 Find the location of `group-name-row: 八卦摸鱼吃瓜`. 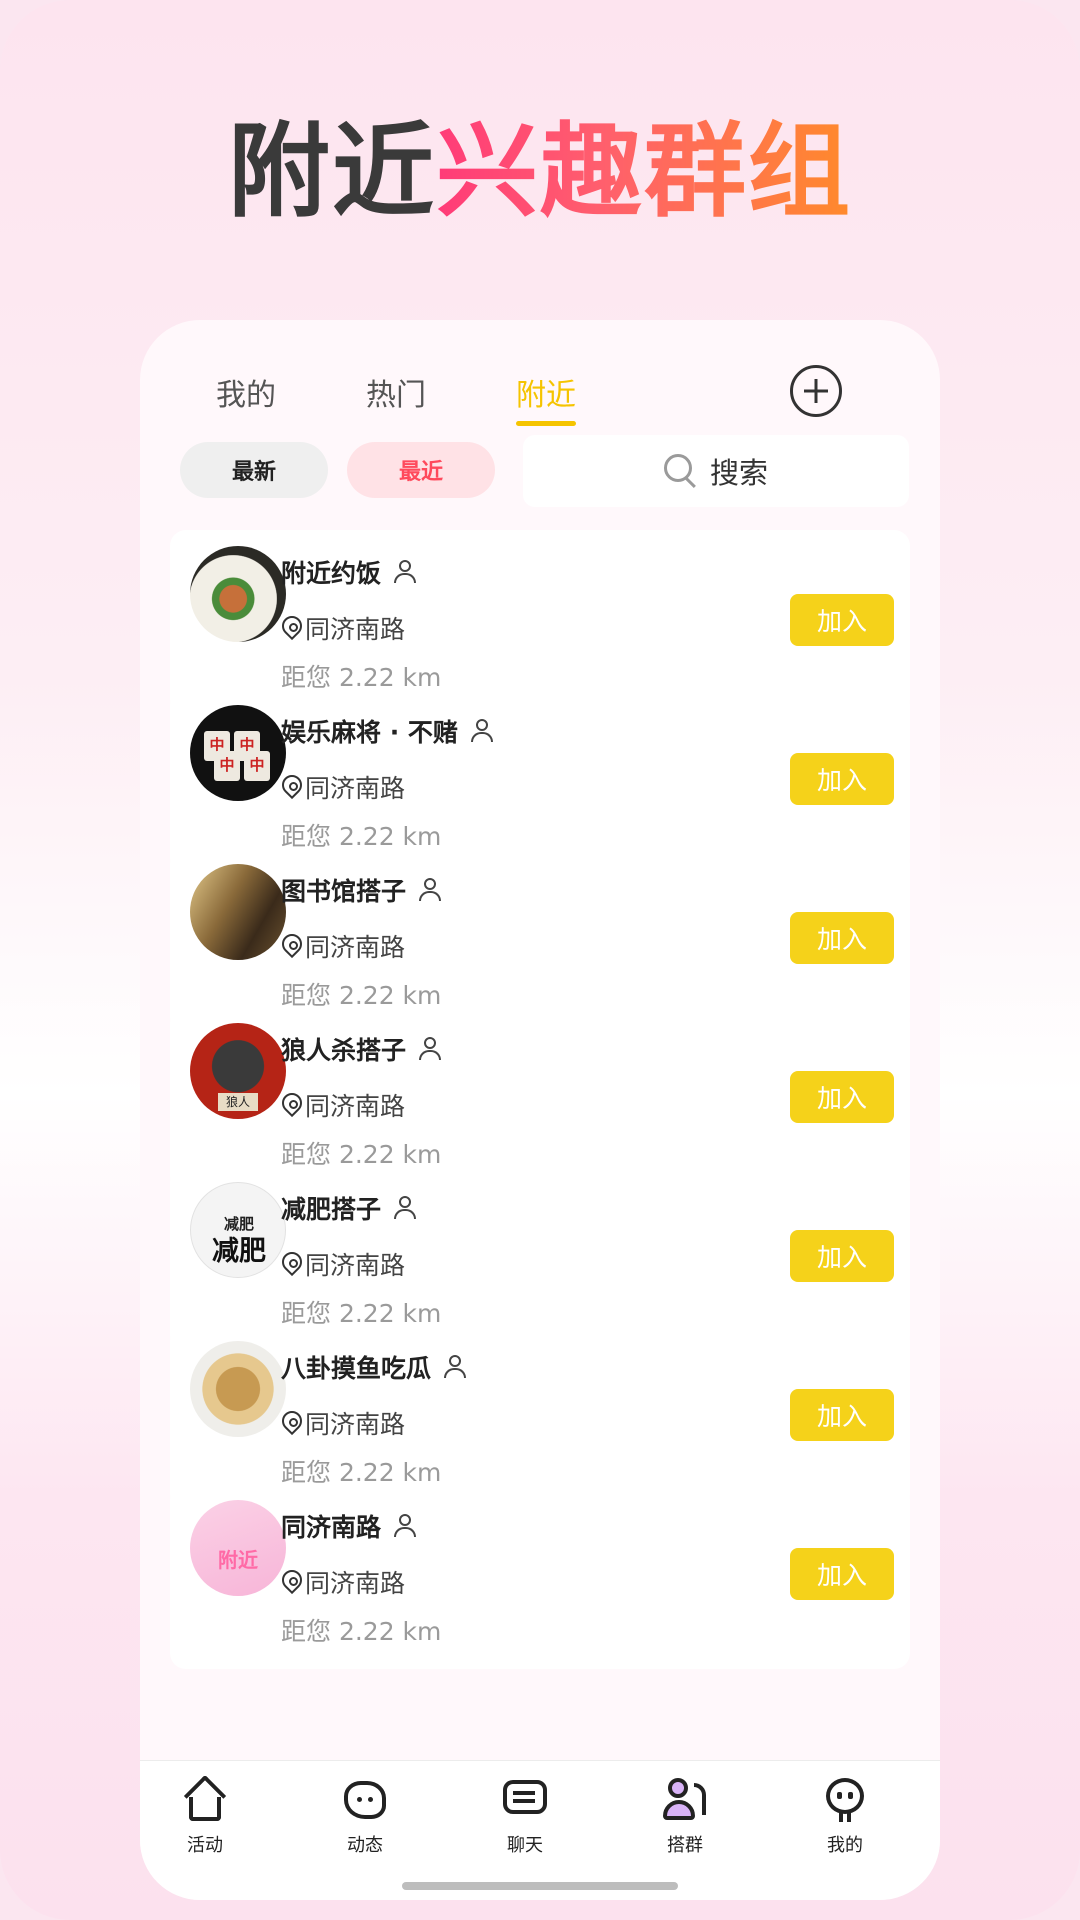

group-name-row: 八卦摸鱼吃瓜 is located at coordinates (374, 1367).